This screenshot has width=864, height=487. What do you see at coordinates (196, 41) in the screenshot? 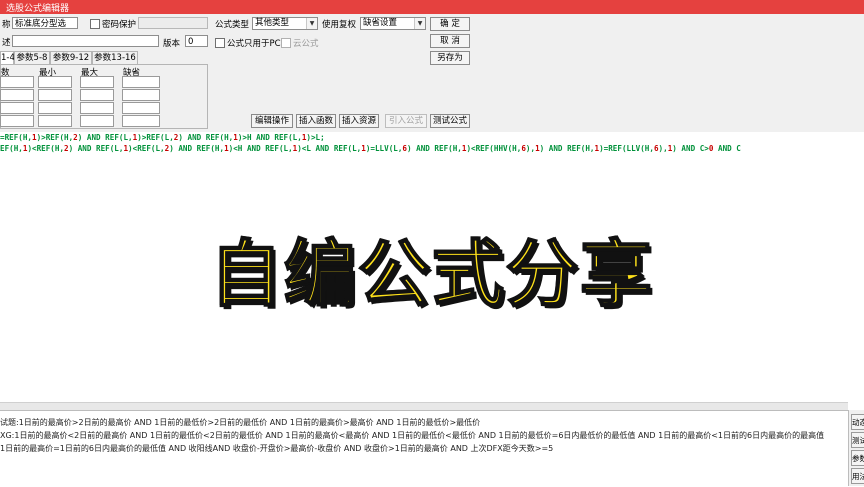
I see `version-input: 0` at bounding box center [196, 41].